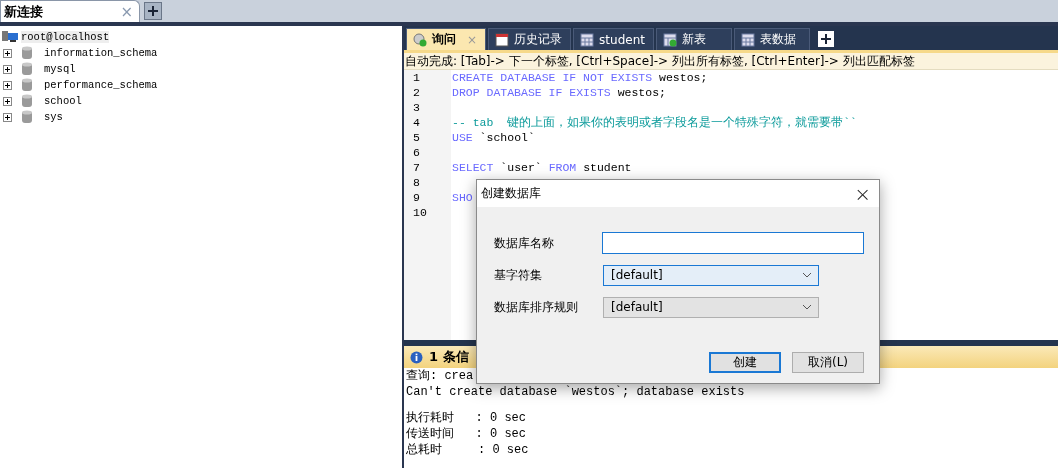 The width and height of the screenshot is (1058, 468). What do you see at coordinates (524, 243) in the screenshot?
I see `field-label: 数据库名称` at bounding box center [524, 243].